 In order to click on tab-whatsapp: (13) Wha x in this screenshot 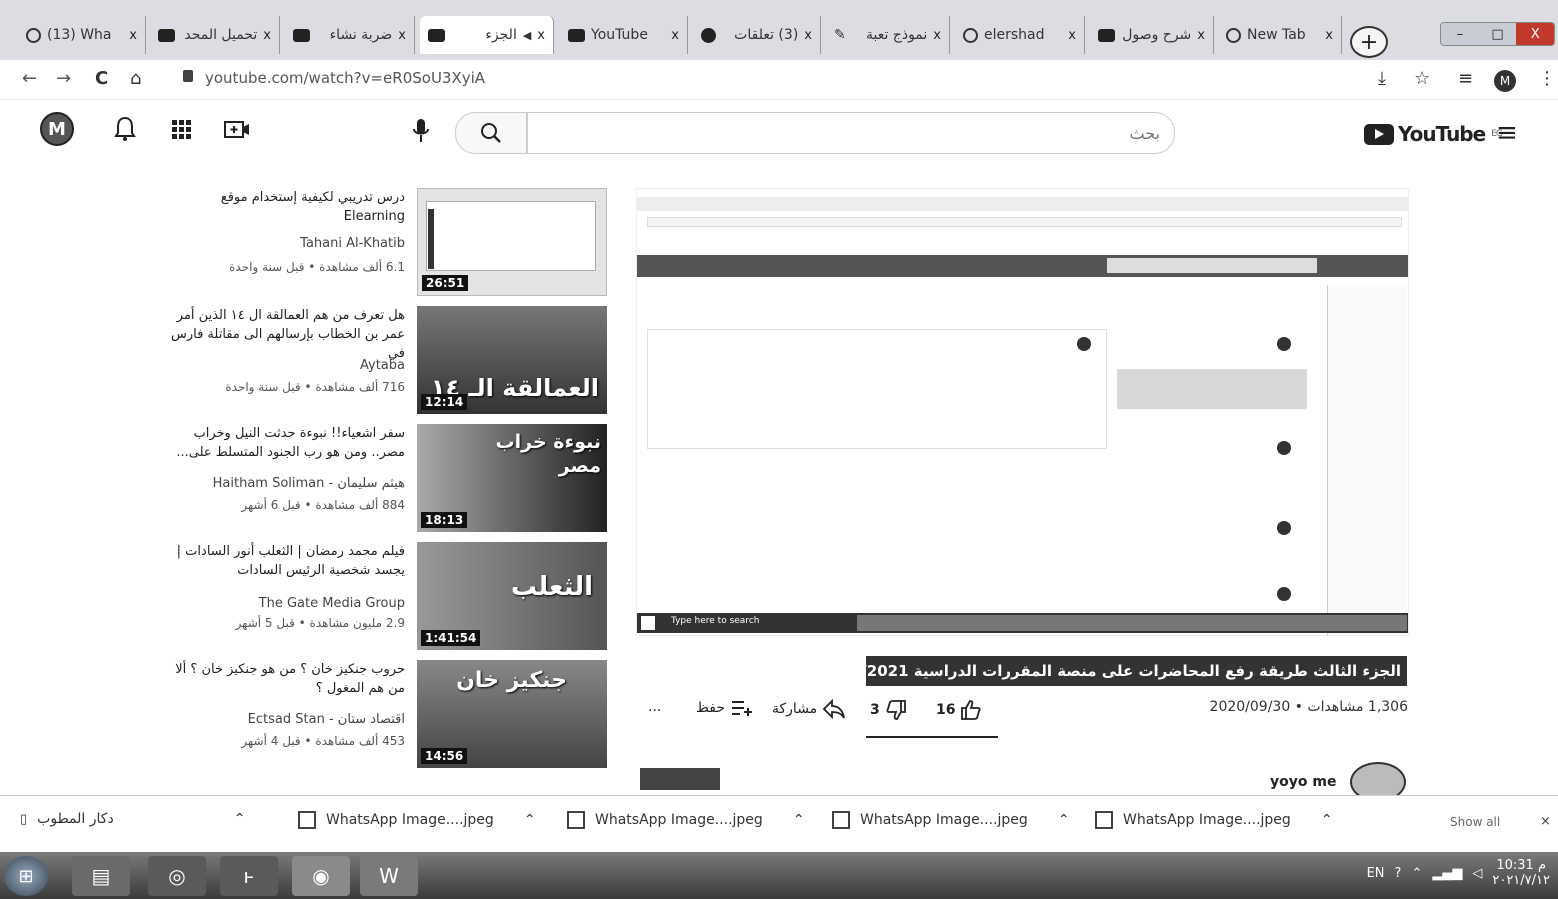, I will do `click(82, 35)`.